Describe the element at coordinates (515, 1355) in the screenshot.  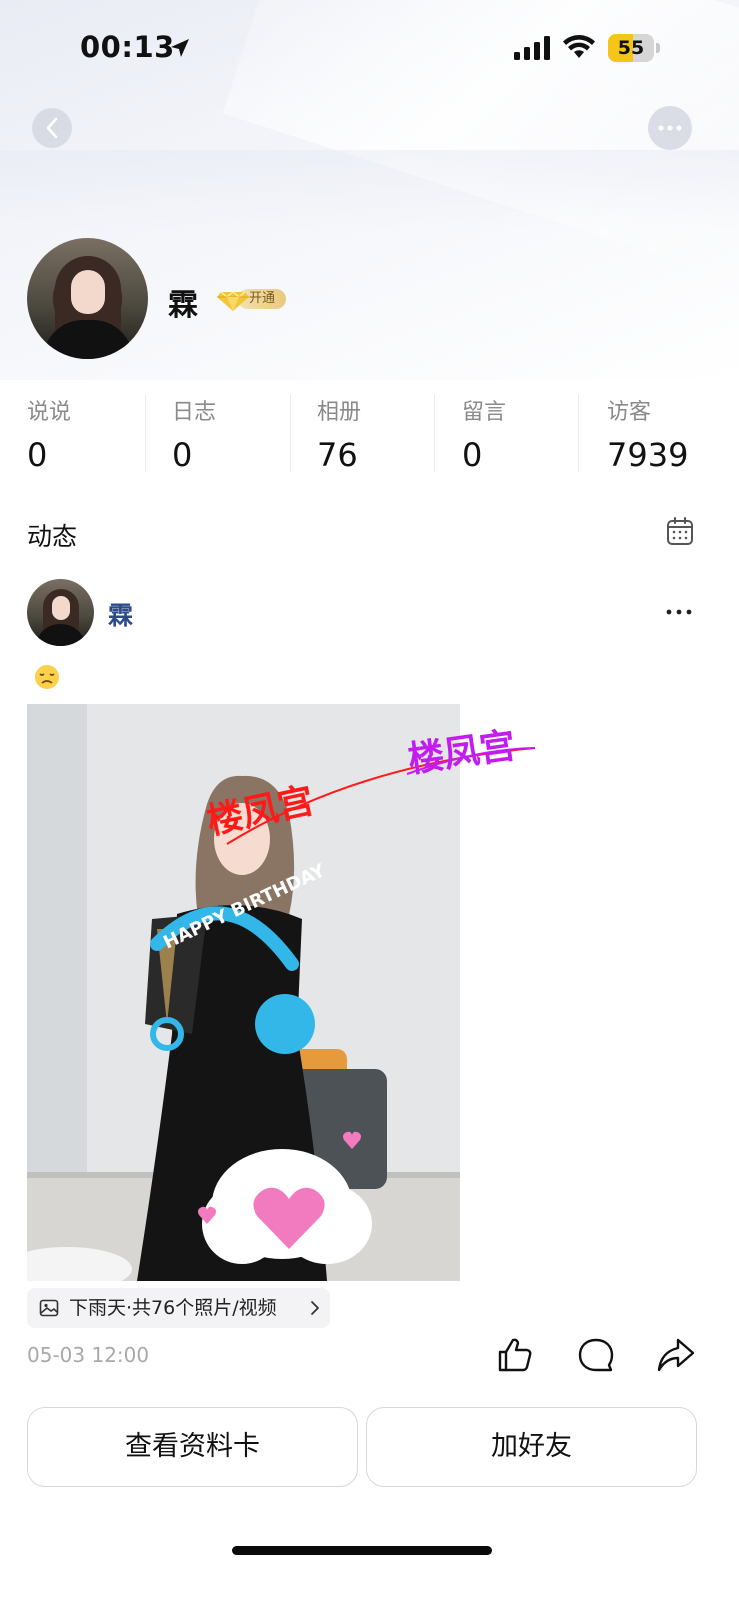
I see `thumbs-up-icon` at that location.